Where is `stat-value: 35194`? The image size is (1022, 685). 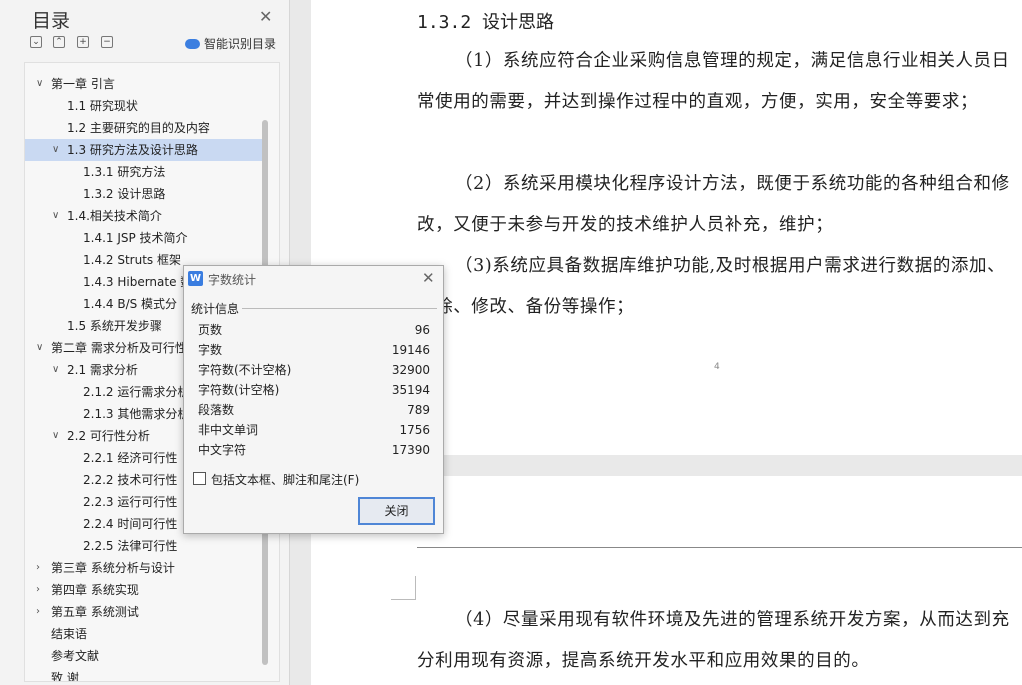
stat-value: 35194 is located at coordinates (410, 390).